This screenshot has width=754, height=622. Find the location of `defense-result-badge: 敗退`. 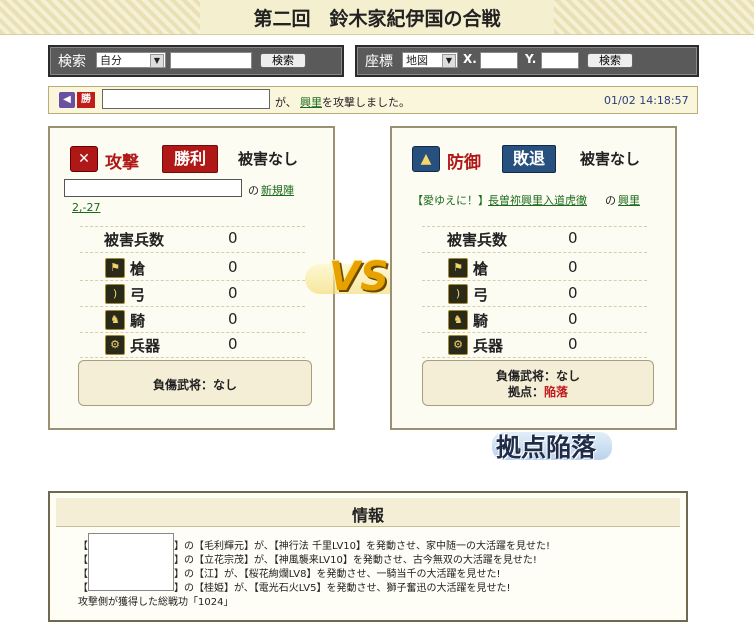

defense-result-badge: 敗退 is located at coordinates (529, 159).